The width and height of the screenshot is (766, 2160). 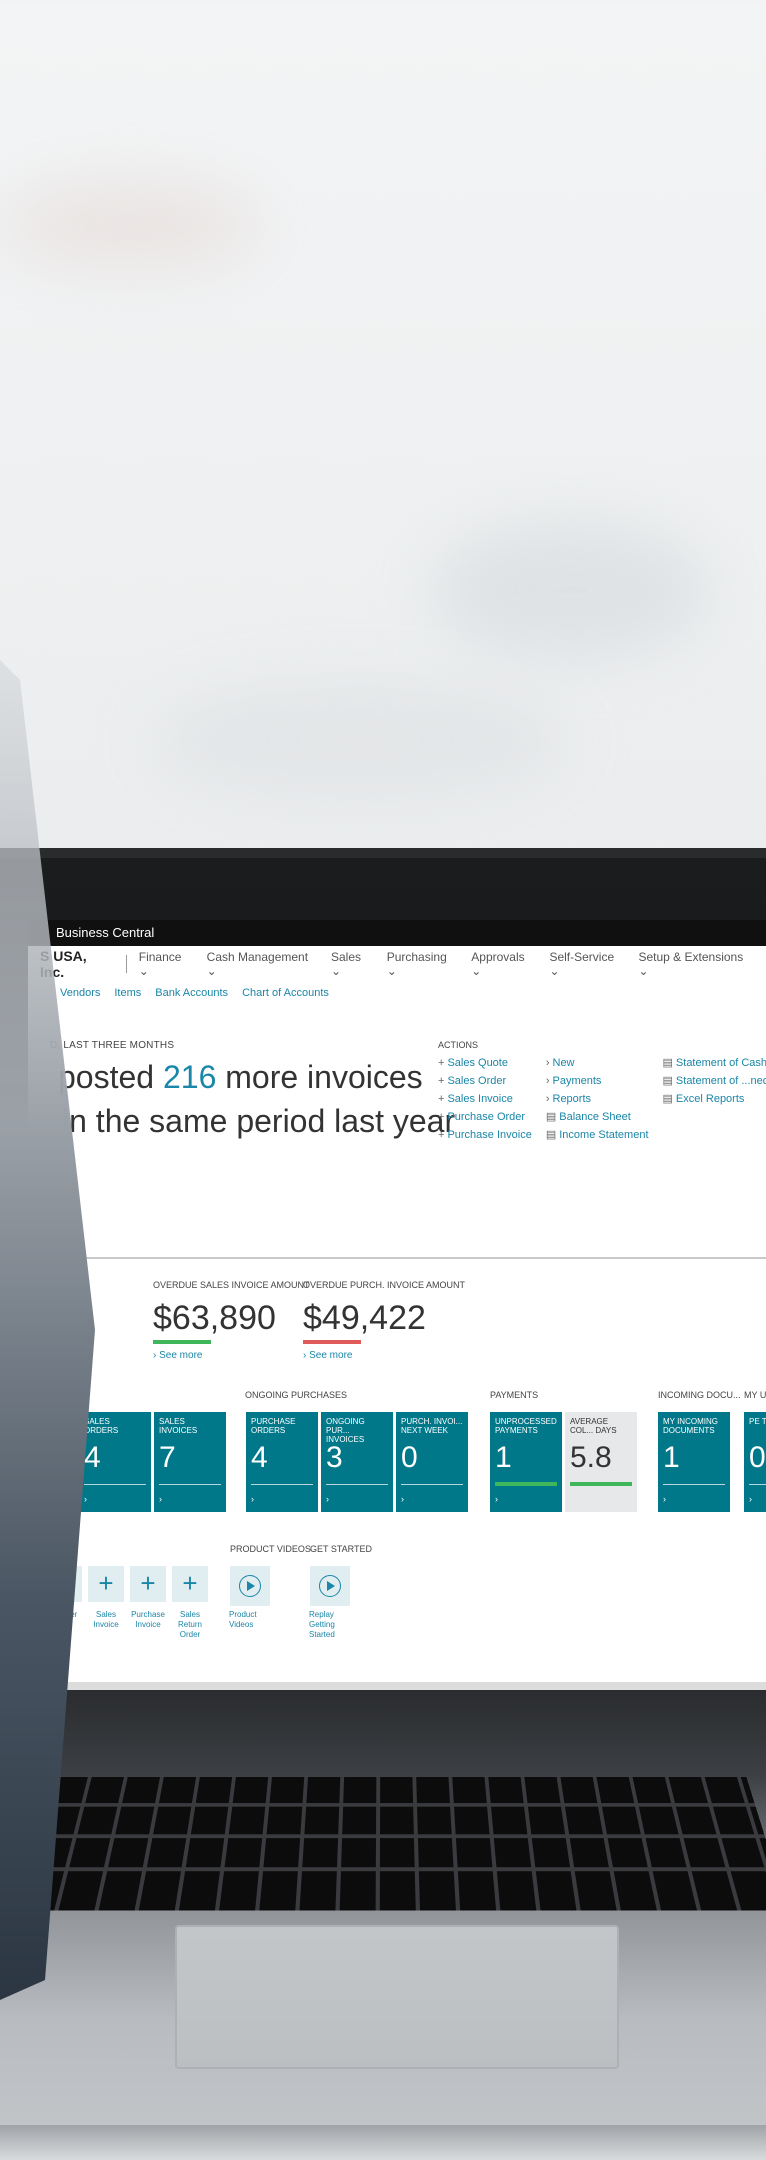 I want to click on video-label: Replay Getting Started, so click(x=322, y=1624).